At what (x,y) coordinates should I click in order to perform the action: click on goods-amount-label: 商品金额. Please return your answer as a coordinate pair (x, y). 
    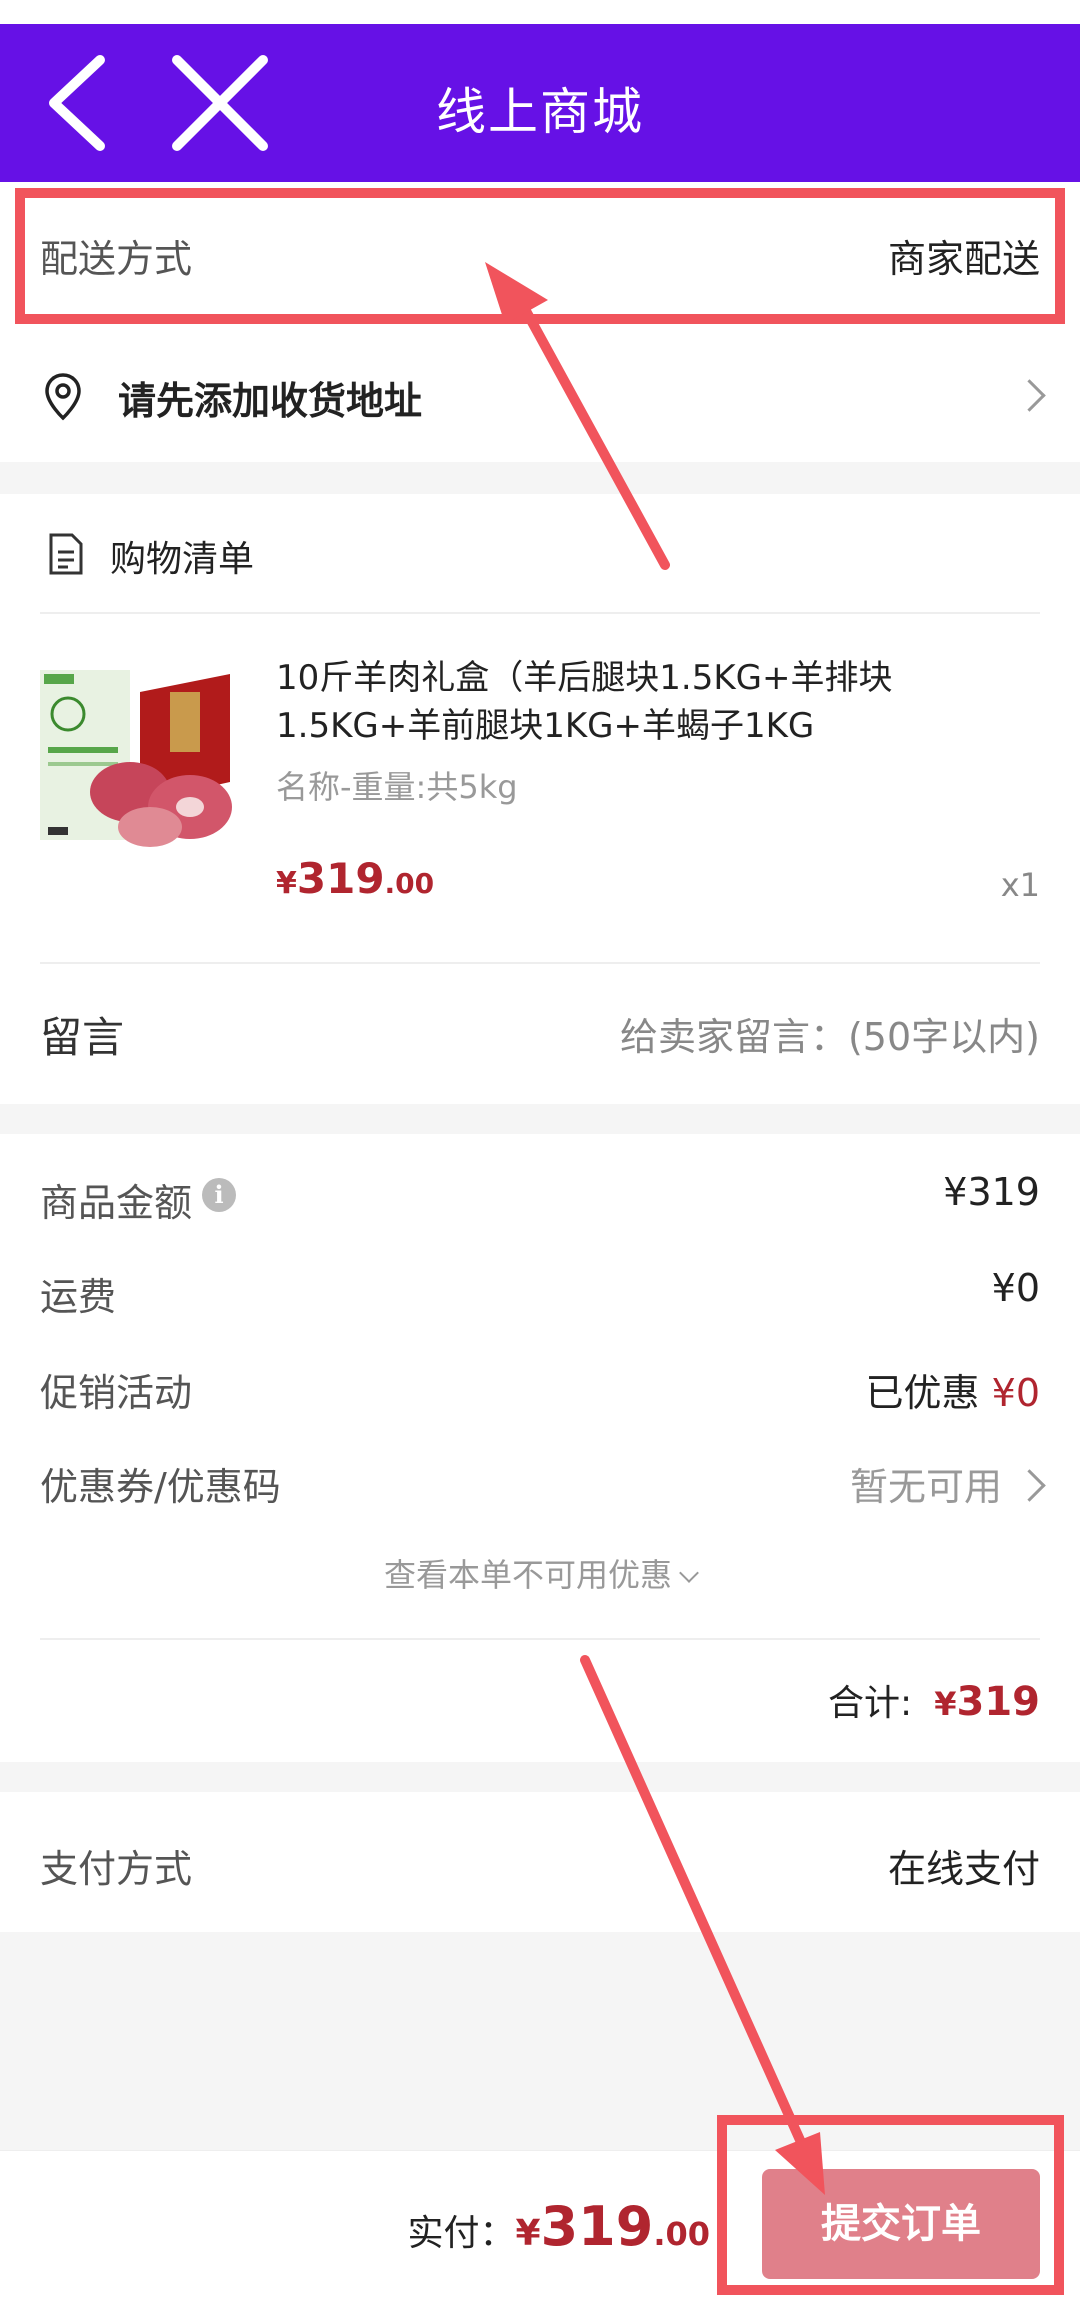
    Looking at the image, I should click on (116, 1203).